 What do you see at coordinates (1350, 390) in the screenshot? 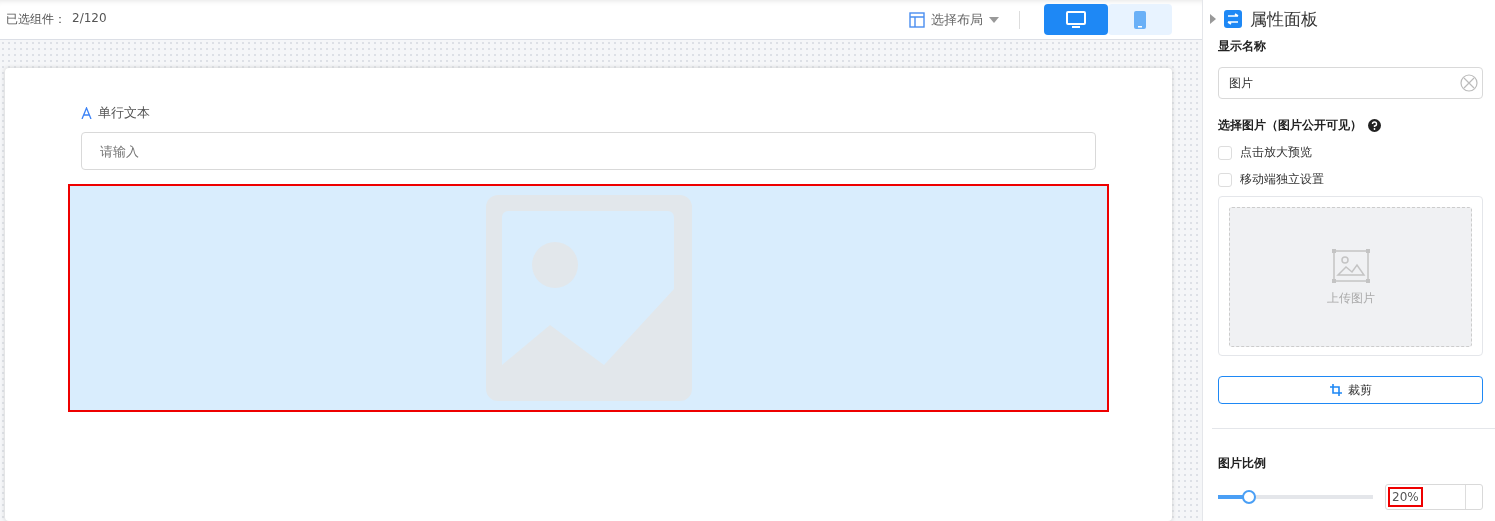
I see `crop-button: 裁剪` at bounding box center [1350, 390].